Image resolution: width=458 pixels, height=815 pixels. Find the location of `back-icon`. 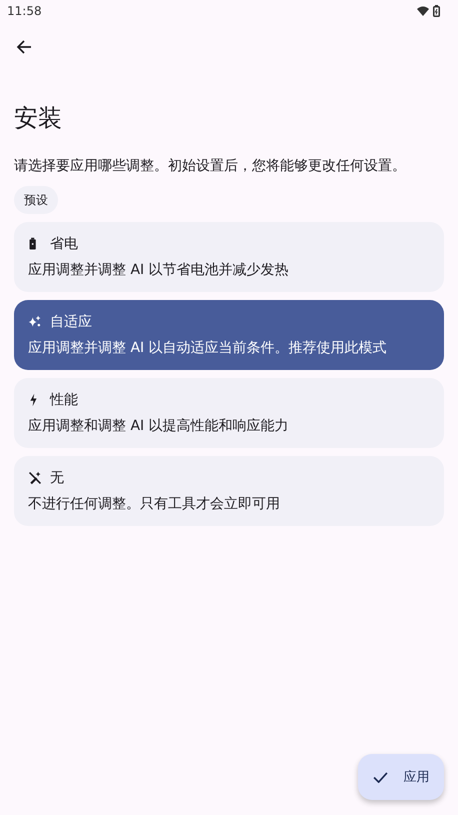

back-icon is located at coordinates (24, 47).